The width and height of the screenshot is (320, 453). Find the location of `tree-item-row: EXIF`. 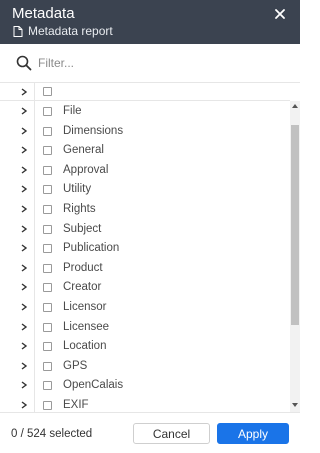

tree-item-row: EXIF is located at coordinates (145, 403).